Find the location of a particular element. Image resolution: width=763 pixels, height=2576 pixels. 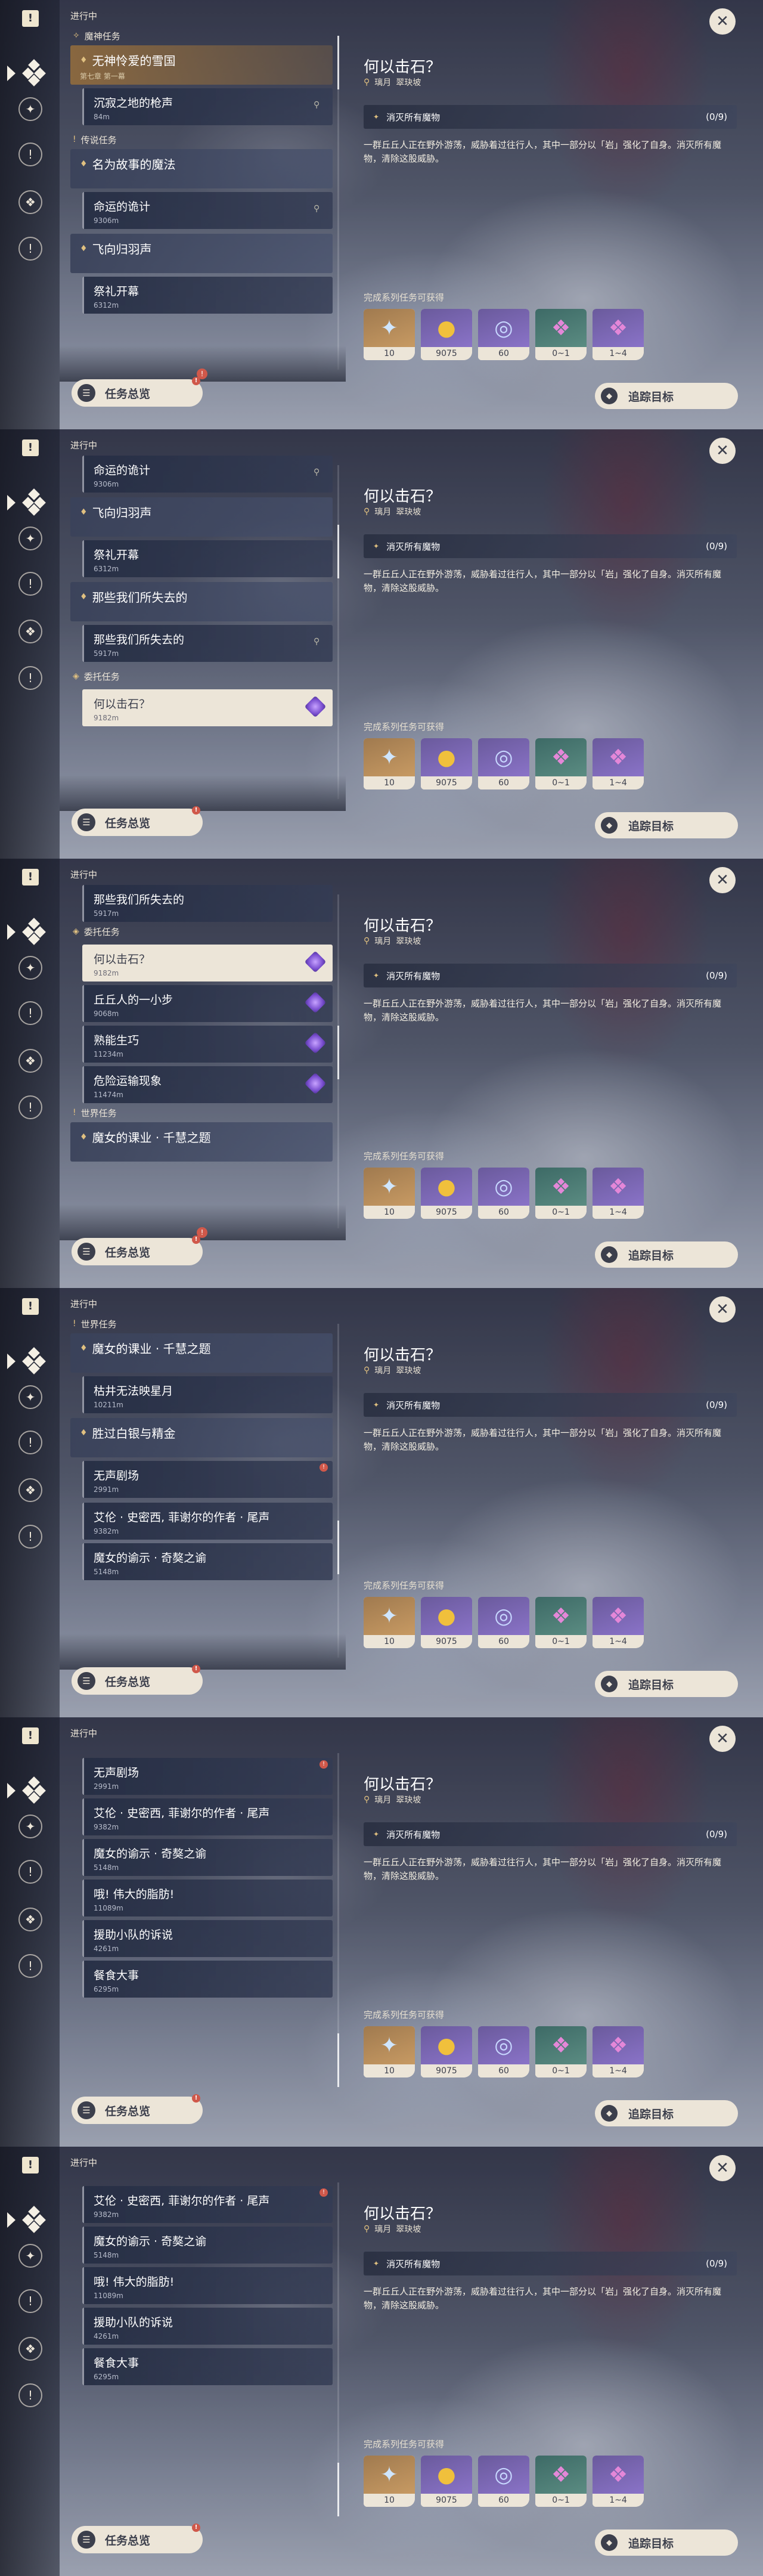

quest-step-selected: 何以击石？ 9182m is located at coordinates (207, 707).